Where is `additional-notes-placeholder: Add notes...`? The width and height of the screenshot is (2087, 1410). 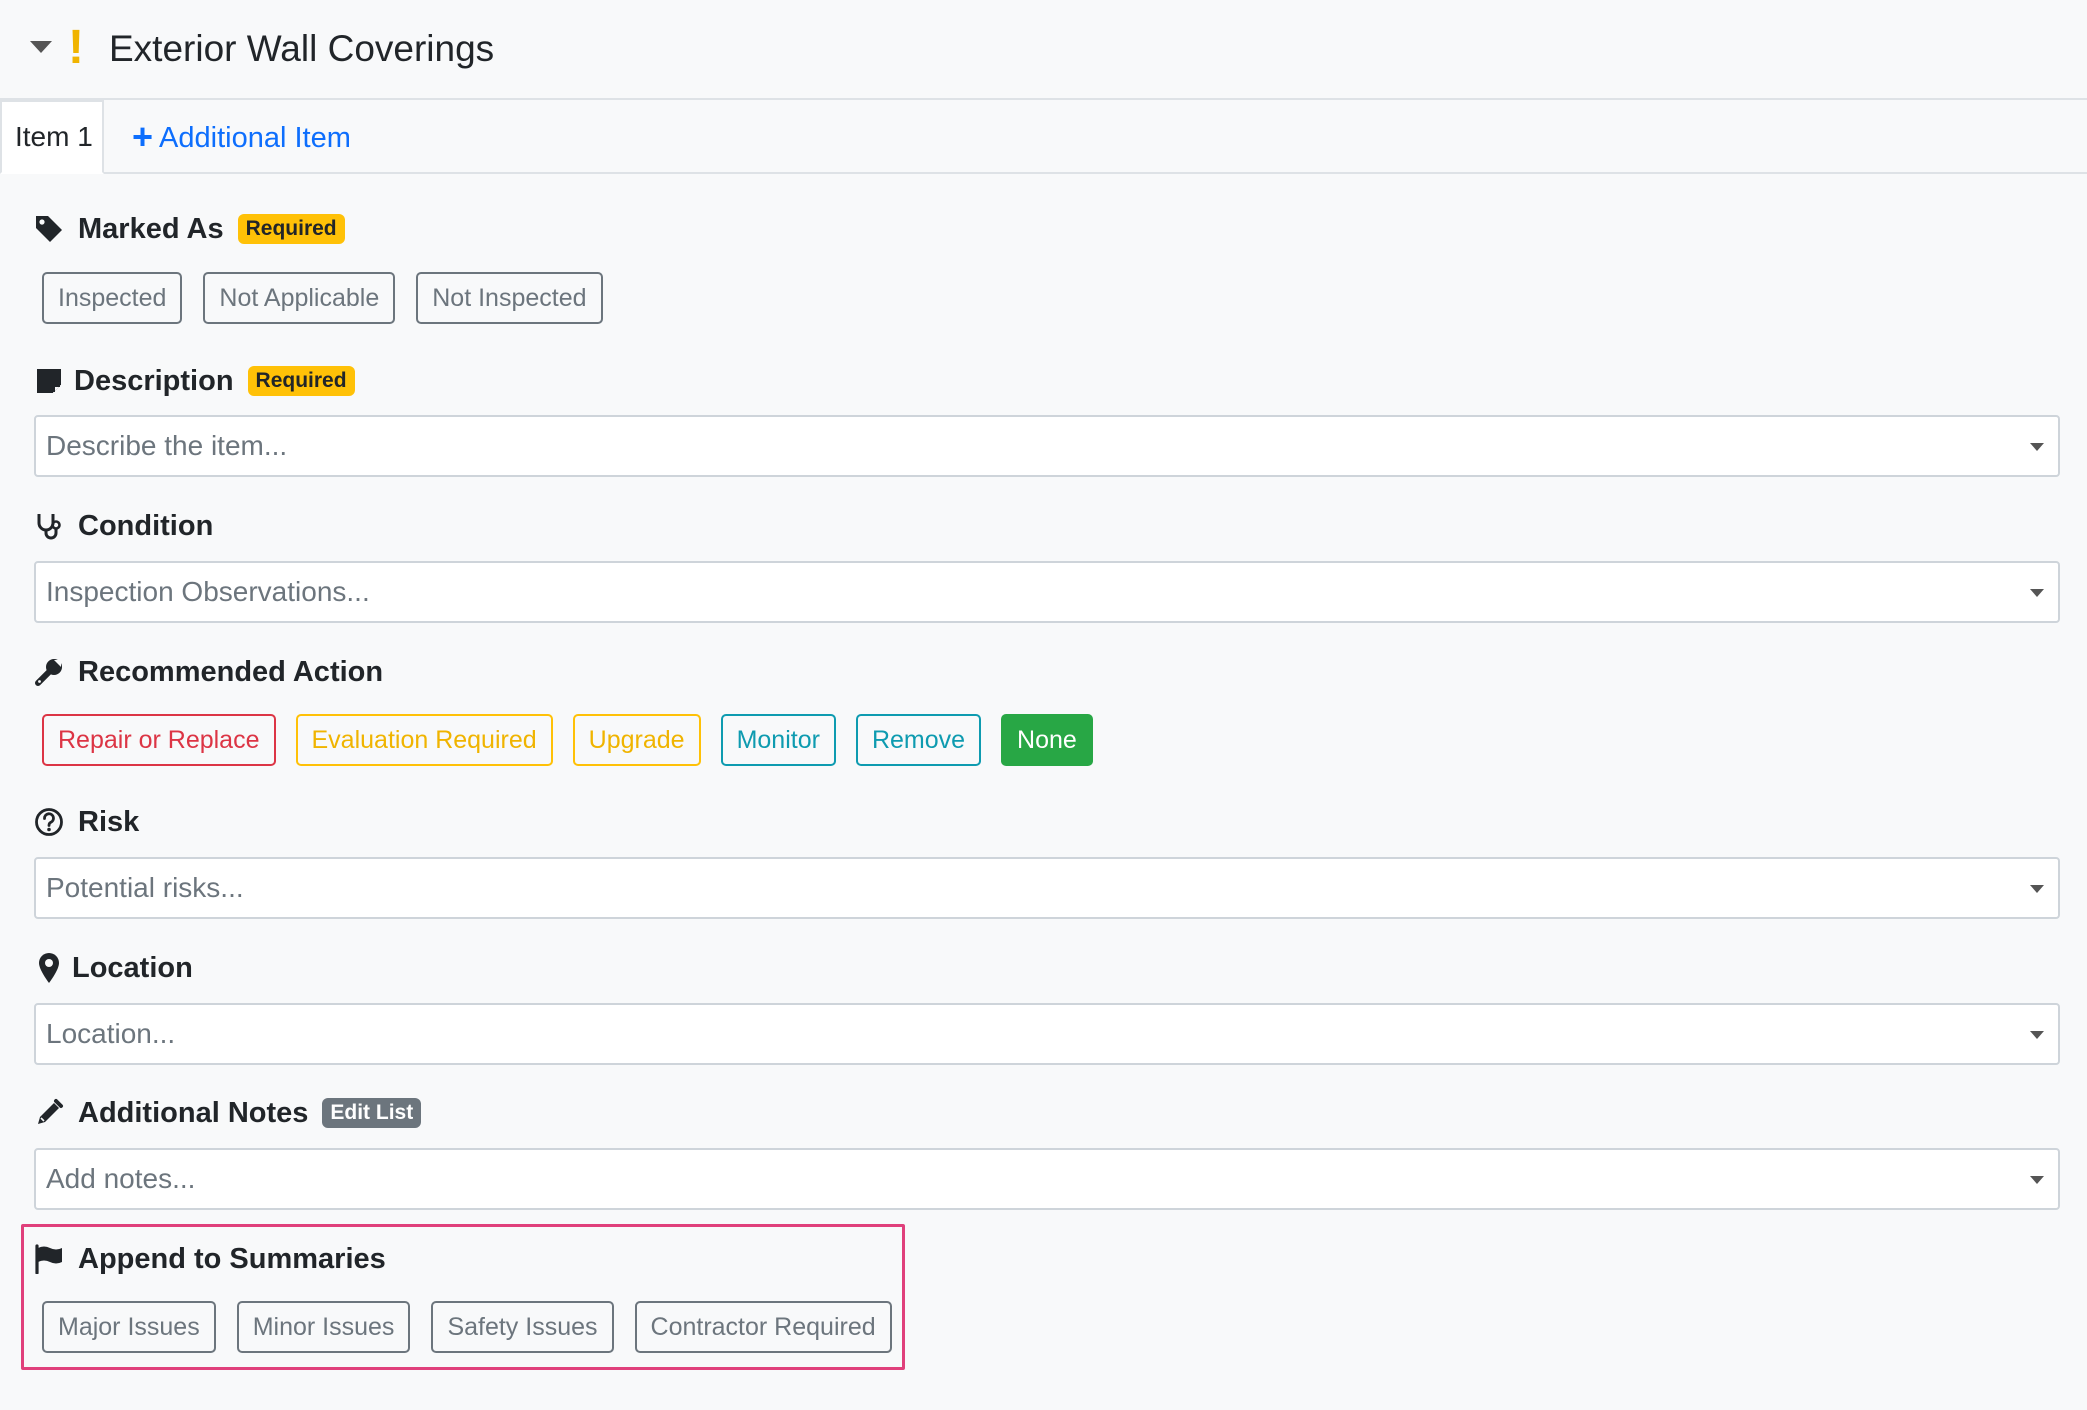 additional-notes-placeholder: Add notes... is located at coordinates (121, 1178).